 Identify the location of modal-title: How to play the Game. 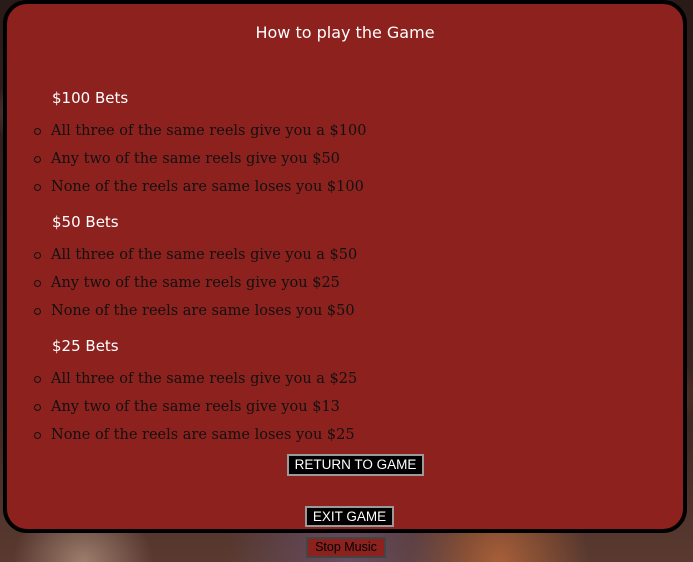
(345, 32).